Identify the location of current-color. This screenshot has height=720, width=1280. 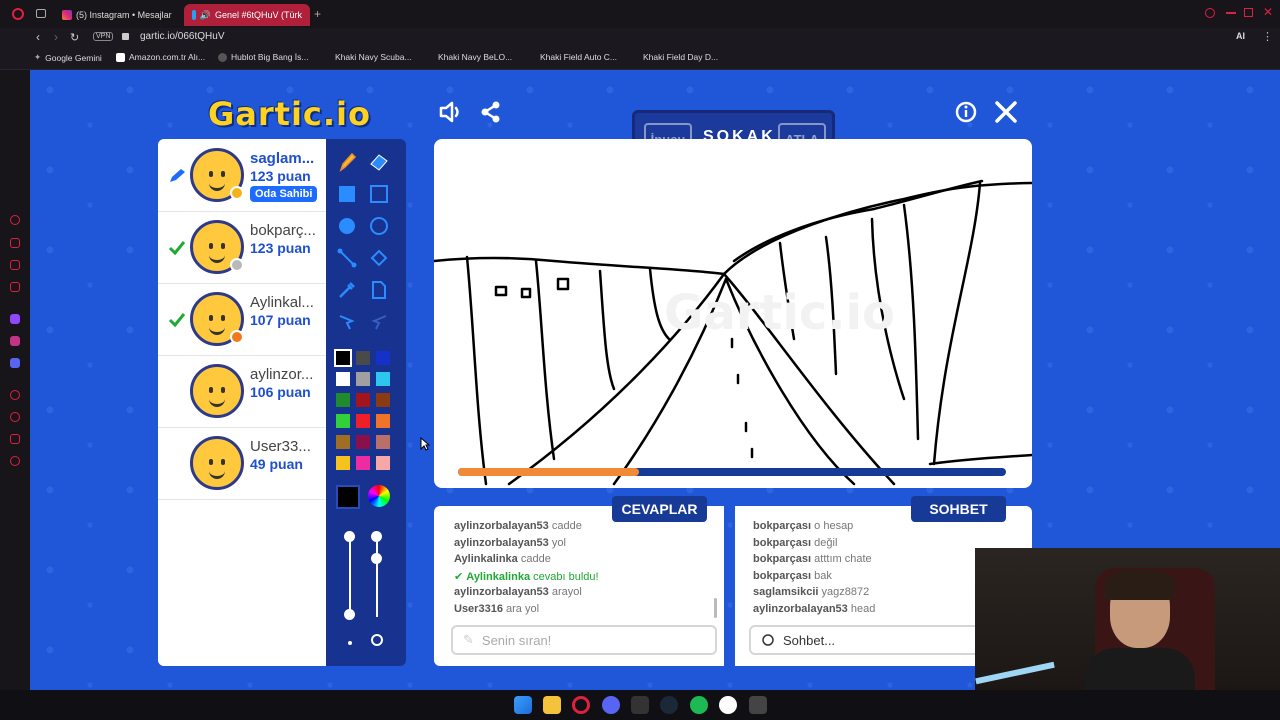
(348, 497).